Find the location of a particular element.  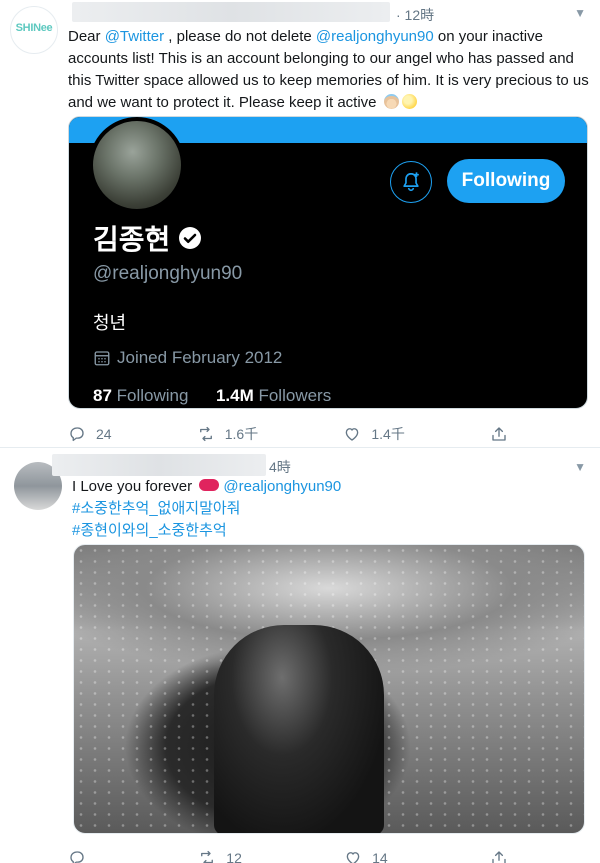

hashtag-link: #종현이와의_소중한추억 is located at coordinates (327, 531).